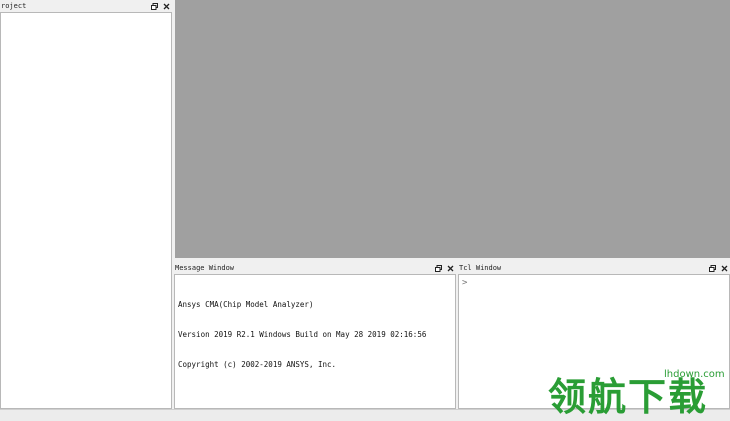  Describe the element at coordinates (257, 364) in the screenshot. I see `message-line: Copyright (c) 2002-2019 ANSYS, Inc.` at that location.